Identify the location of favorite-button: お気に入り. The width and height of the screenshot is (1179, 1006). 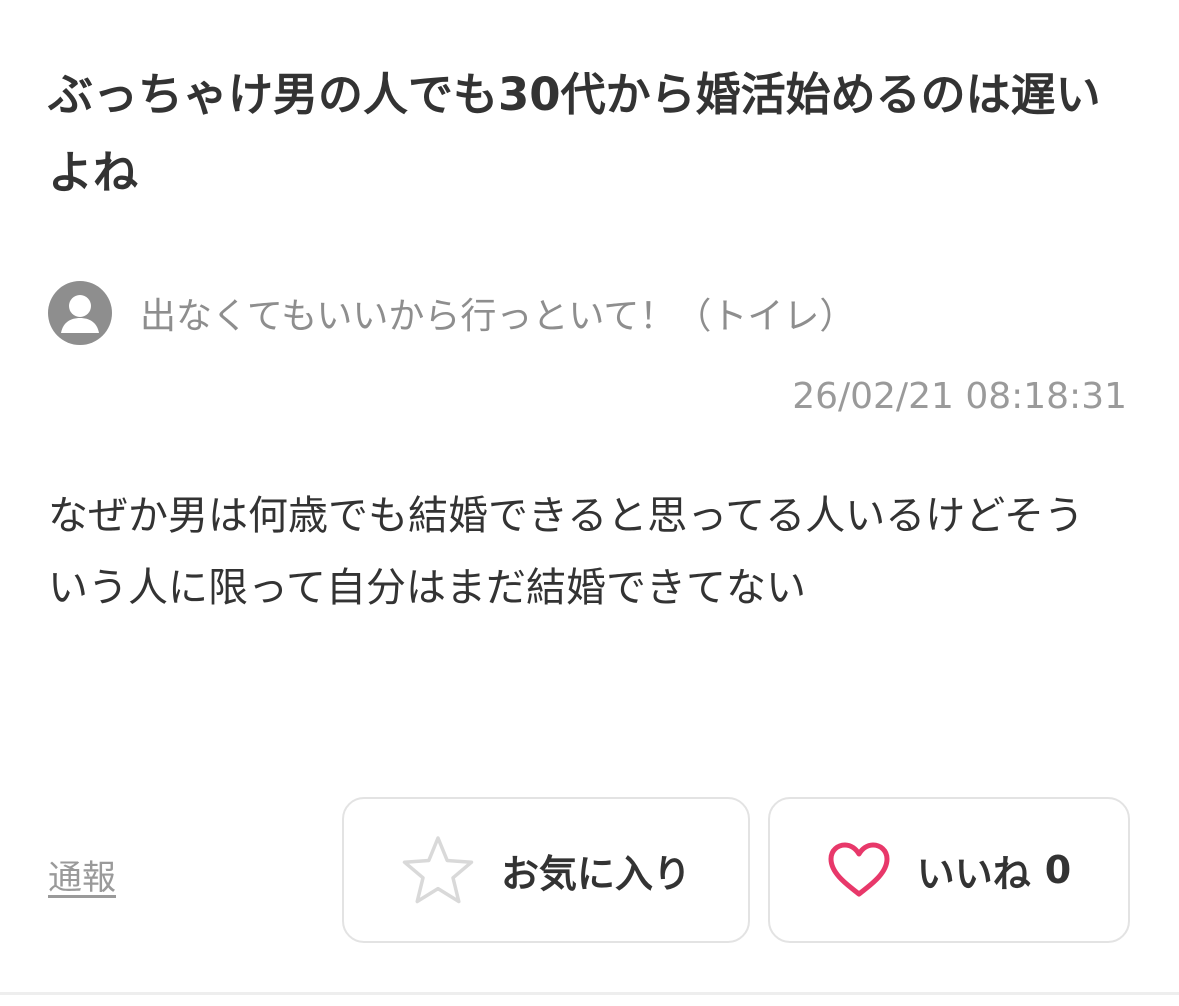
(546, 870).